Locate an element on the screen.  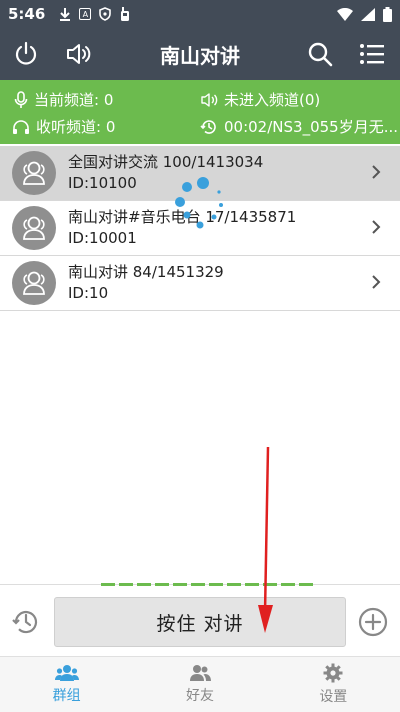
friends-icon is located at coordinates (200, 673).